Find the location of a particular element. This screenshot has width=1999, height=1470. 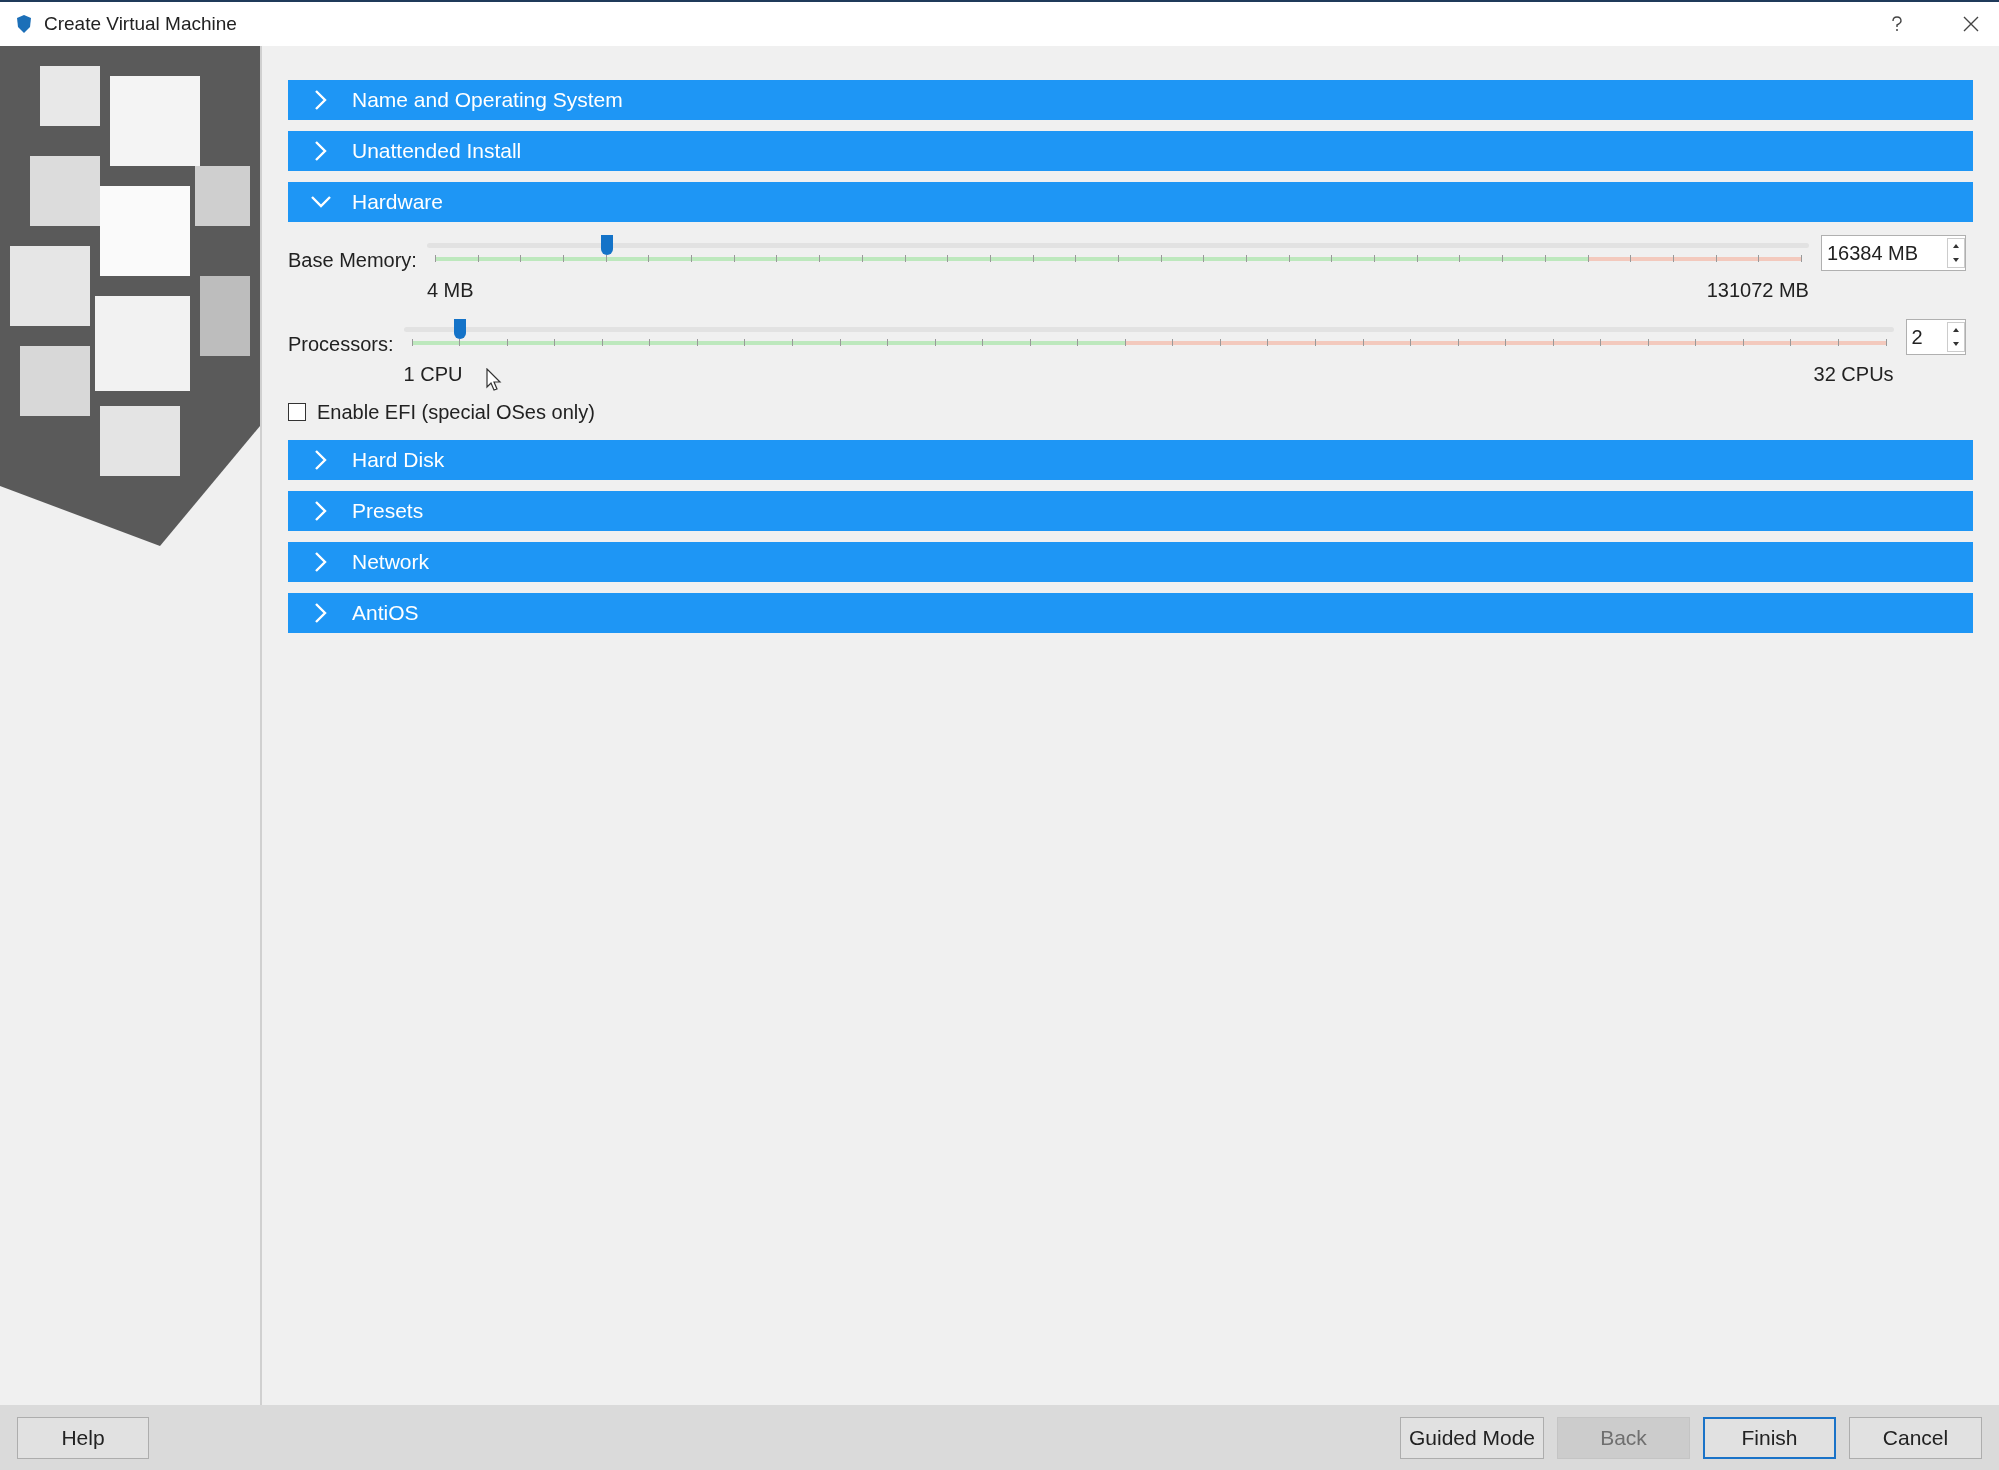

spin-box: 2 is located at coordinates (1935, 337).